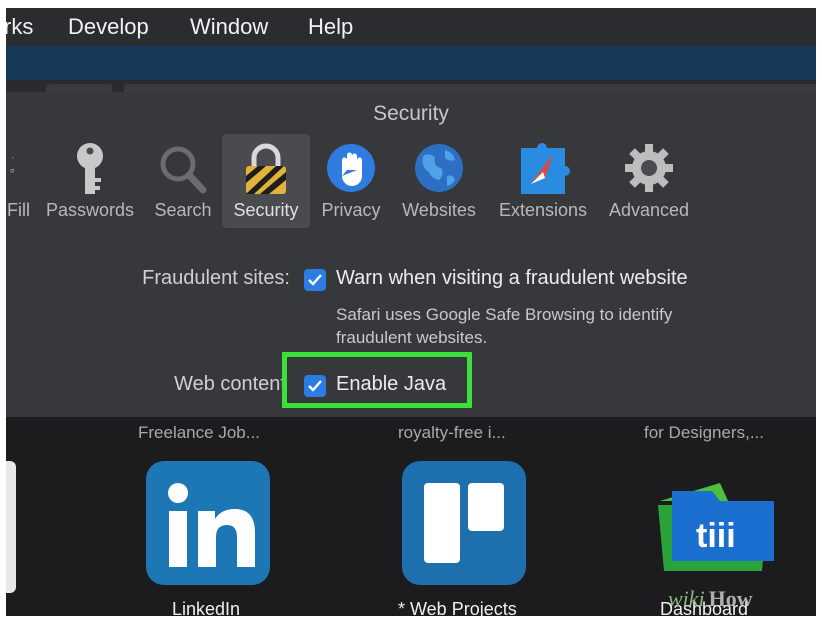 The image size is (822, 622). I want to click on tab-extensions: Extensions, so click(543, 181).